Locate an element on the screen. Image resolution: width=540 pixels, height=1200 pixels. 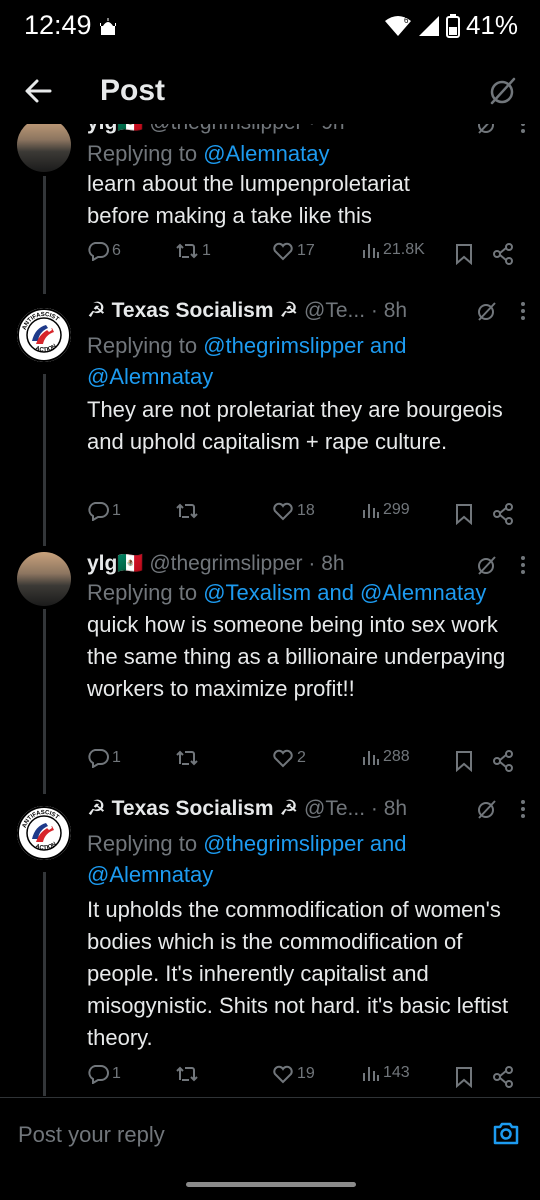
like-action: 2 is located at coordinates (289, 758).